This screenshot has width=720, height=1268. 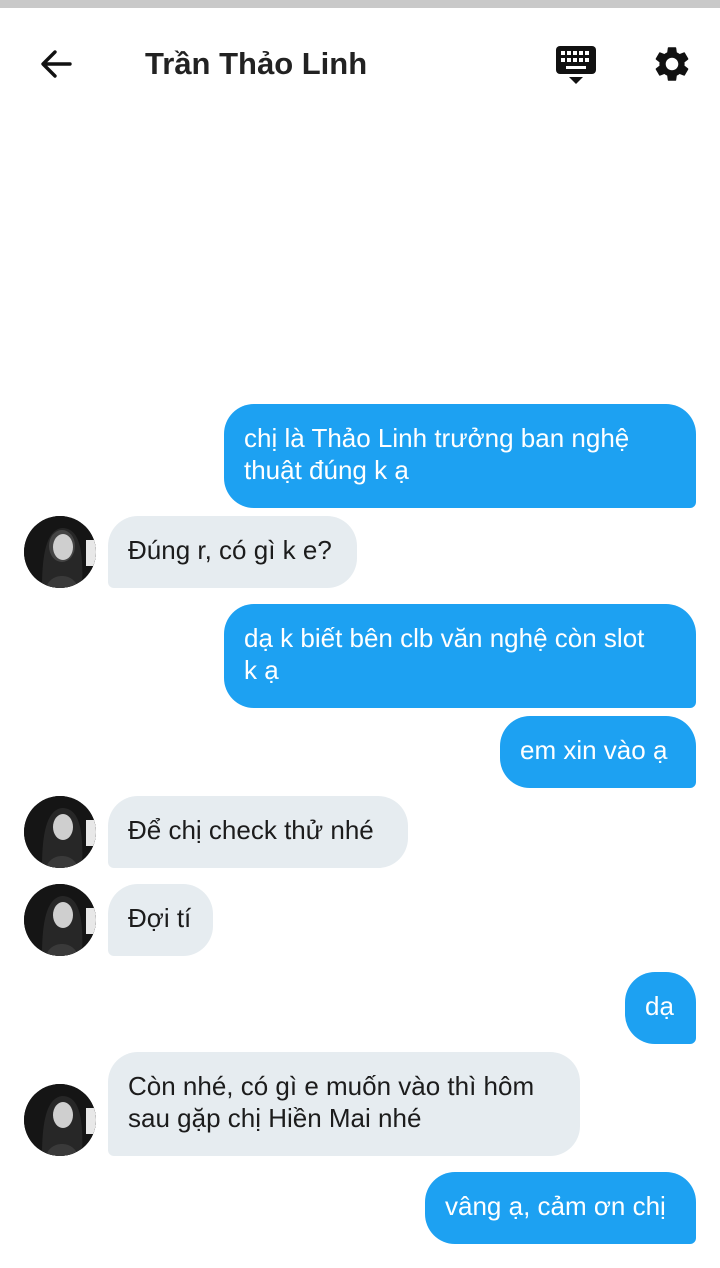 I want to click on message-line: thuật đúng k ạ, so click(x=326, y=470).